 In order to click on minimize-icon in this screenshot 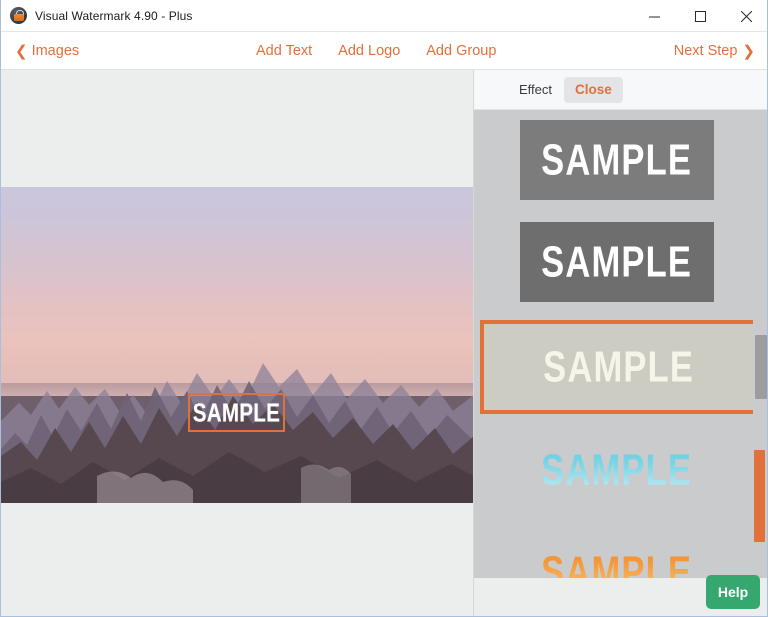, I will do `click(654, 16)`.